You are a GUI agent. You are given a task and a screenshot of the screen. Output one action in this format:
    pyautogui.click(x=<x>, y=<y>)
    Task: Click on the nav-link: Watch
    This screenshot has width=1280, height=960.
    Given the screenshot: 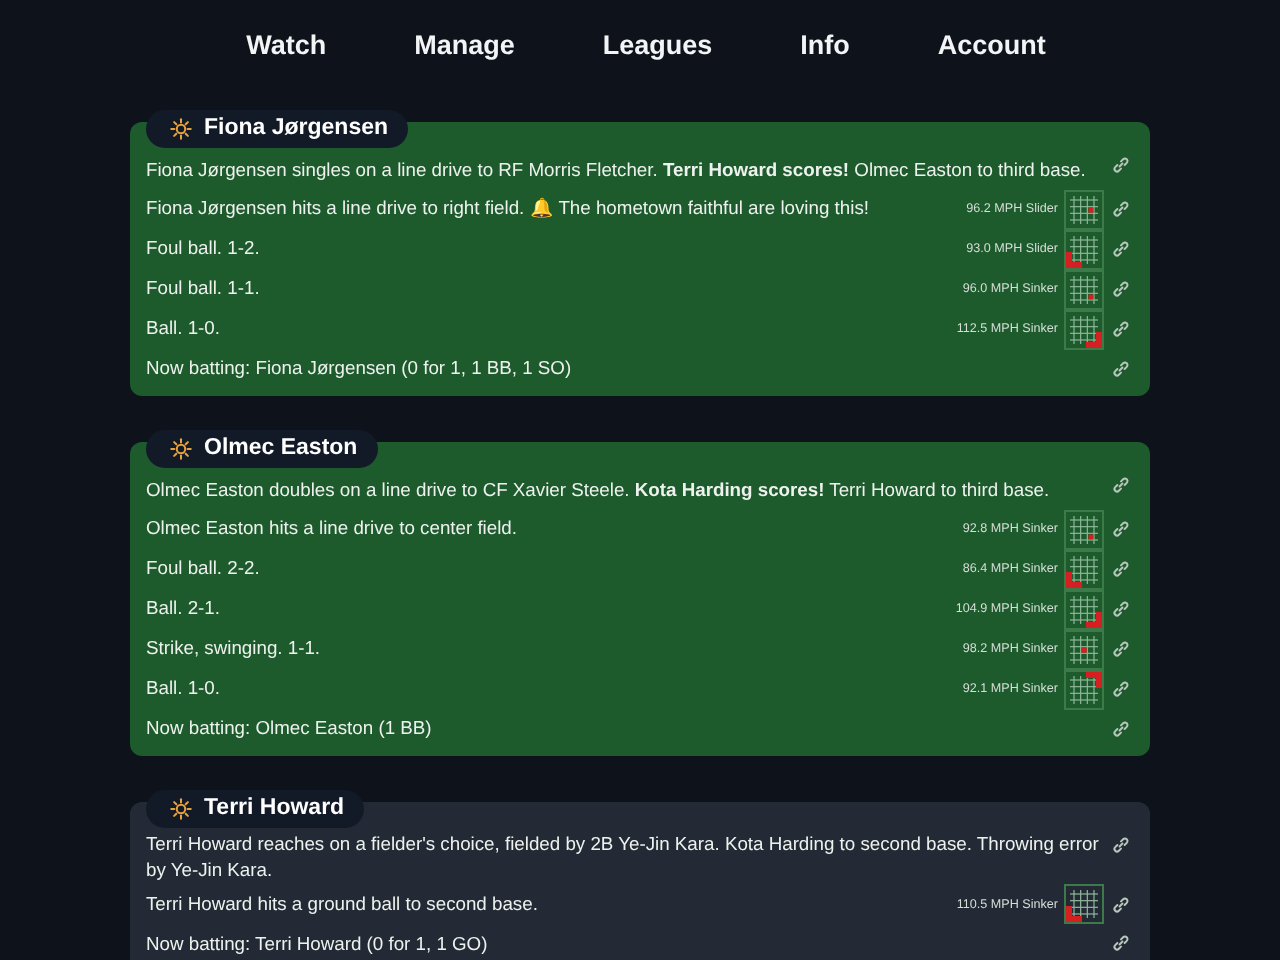 What is the action you would take?
    pyautogui.click(x=286, y=44)
    